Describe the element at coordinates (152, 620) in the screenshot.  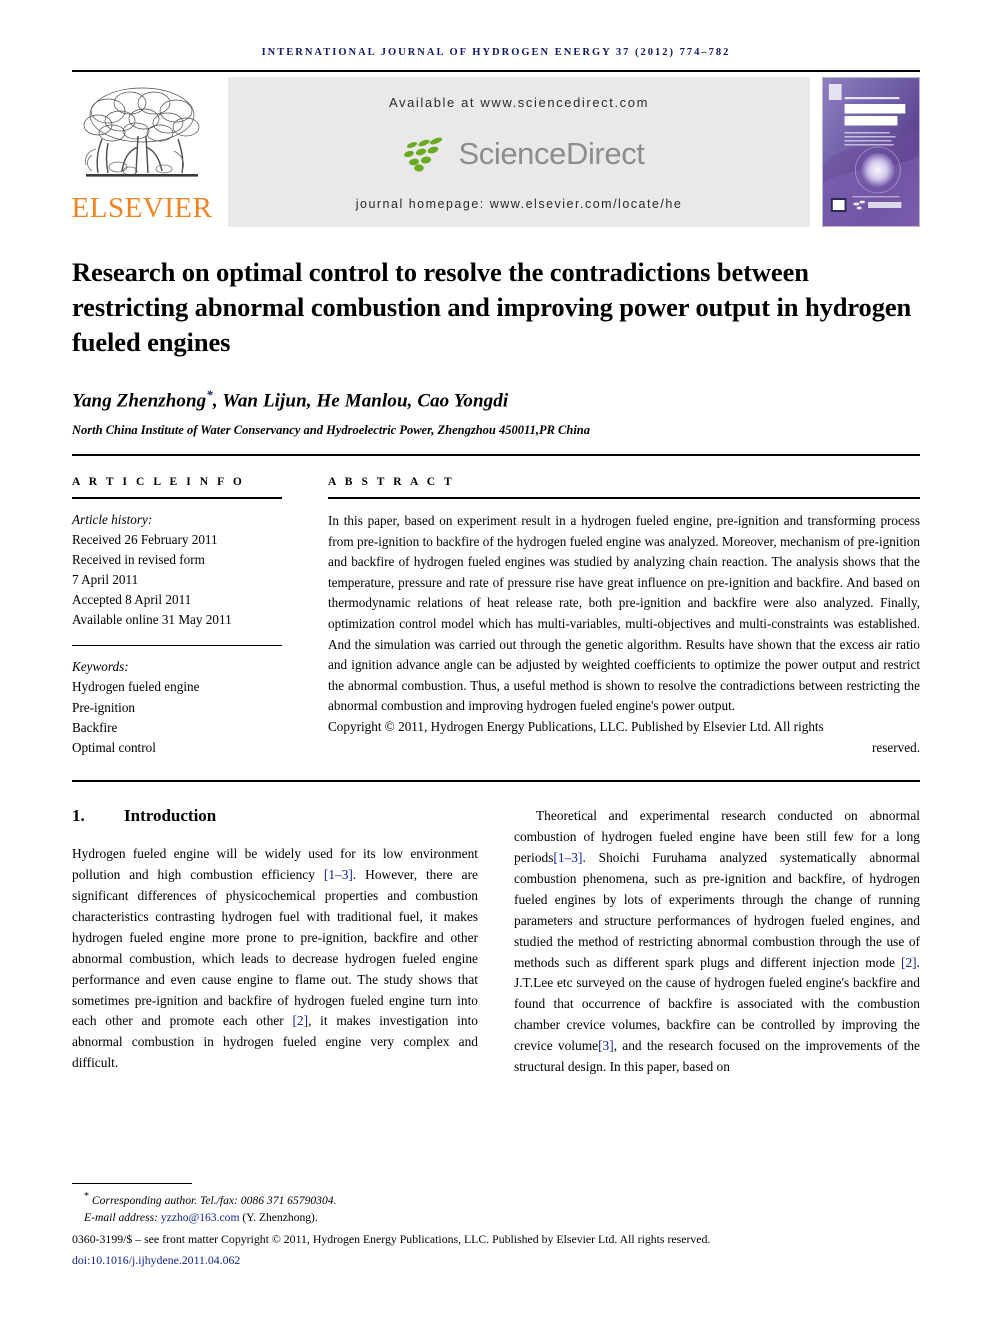
I see `history-item: Available online 31 May 2011` at that location.